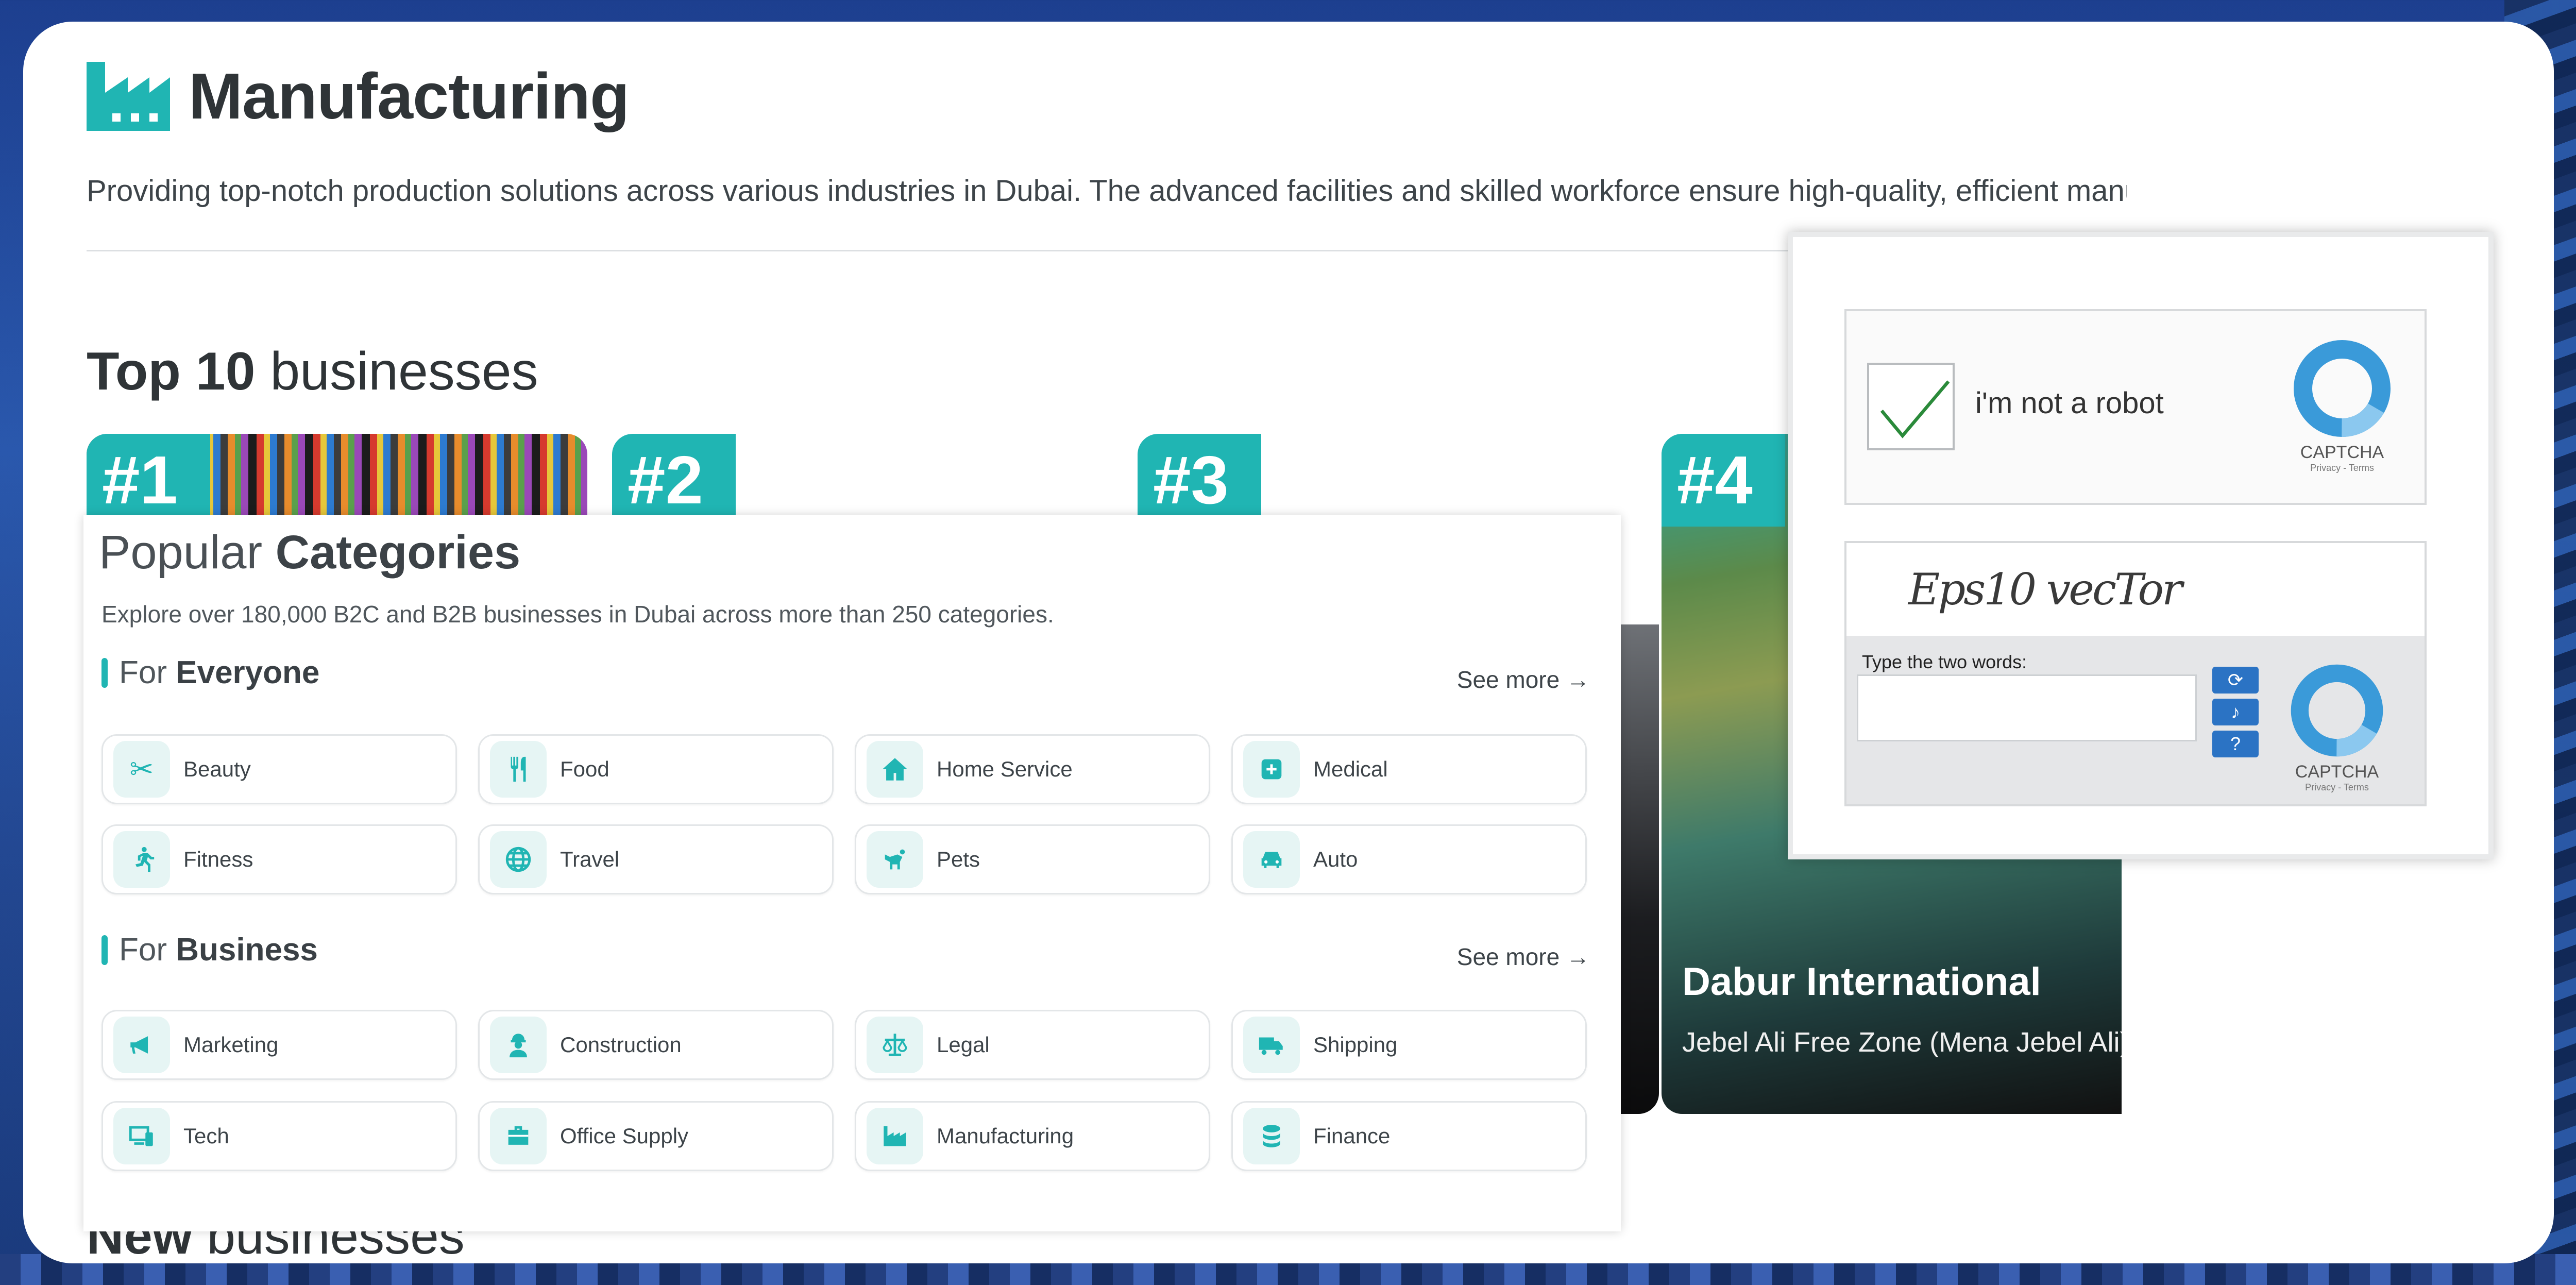 This screenshot has width=2576, height=1285. I want to click on captcha-words-image: Eps10 vecTor, so click(2135, 589).